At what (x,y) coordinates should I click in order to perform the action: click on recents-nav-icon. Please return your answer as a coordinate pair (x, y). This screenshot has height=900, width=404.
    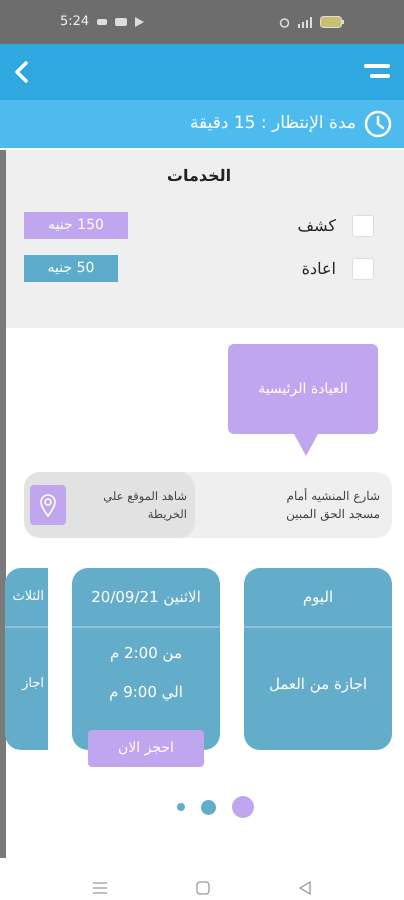
    Looking at the image, I should click on (100, 888).